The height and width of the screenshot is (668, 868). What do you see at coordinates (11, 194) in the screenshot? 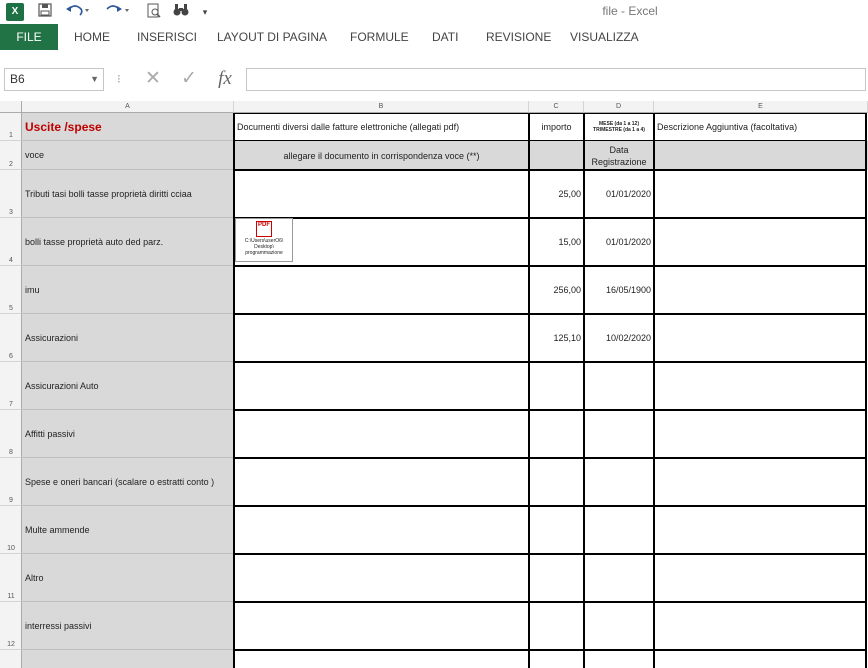
I see `row-header-3: 3` at bounding box center [11, 194].